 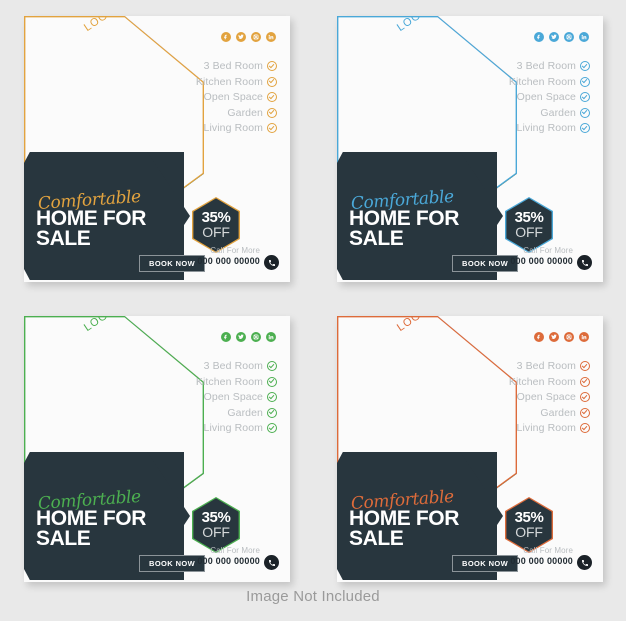 What do you see at coordinates (541, 561) in the screenshot?
I see `phone-number: 000 000 00000` at bounding box center [541, 561].